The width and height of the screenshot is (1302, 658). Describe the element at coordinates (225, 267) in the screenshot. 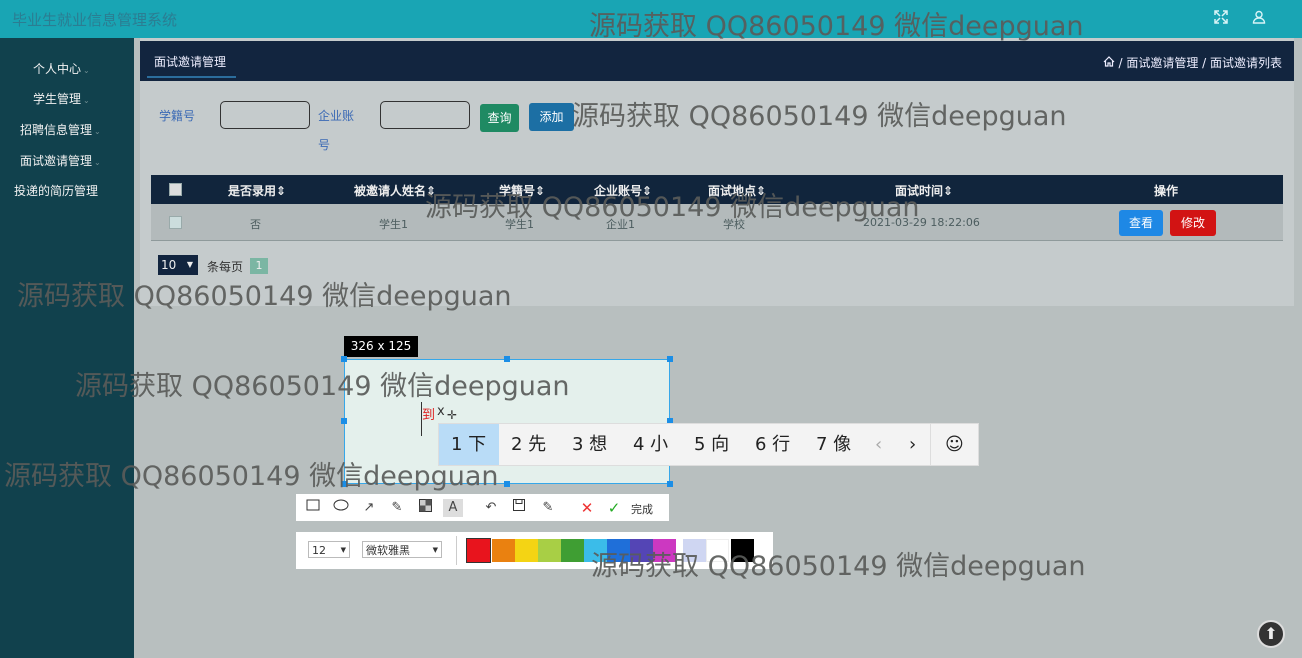

I see `per-page-label: 条每页` at that location.